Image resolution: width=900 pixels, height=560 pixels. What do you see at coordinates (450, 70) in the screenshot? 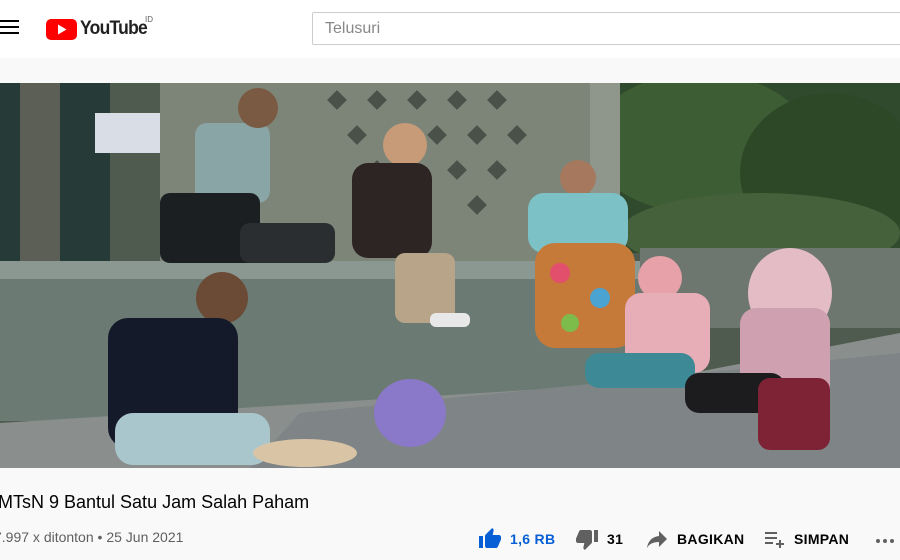
I see `spacer` at bounding box center [450, 70].